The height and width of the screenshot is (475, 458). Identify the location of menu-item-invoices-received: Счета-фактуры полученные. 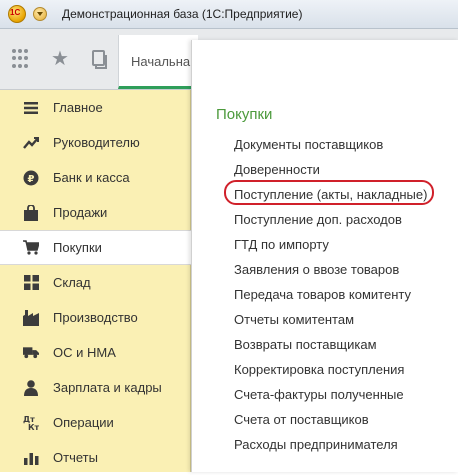
(319, 394).